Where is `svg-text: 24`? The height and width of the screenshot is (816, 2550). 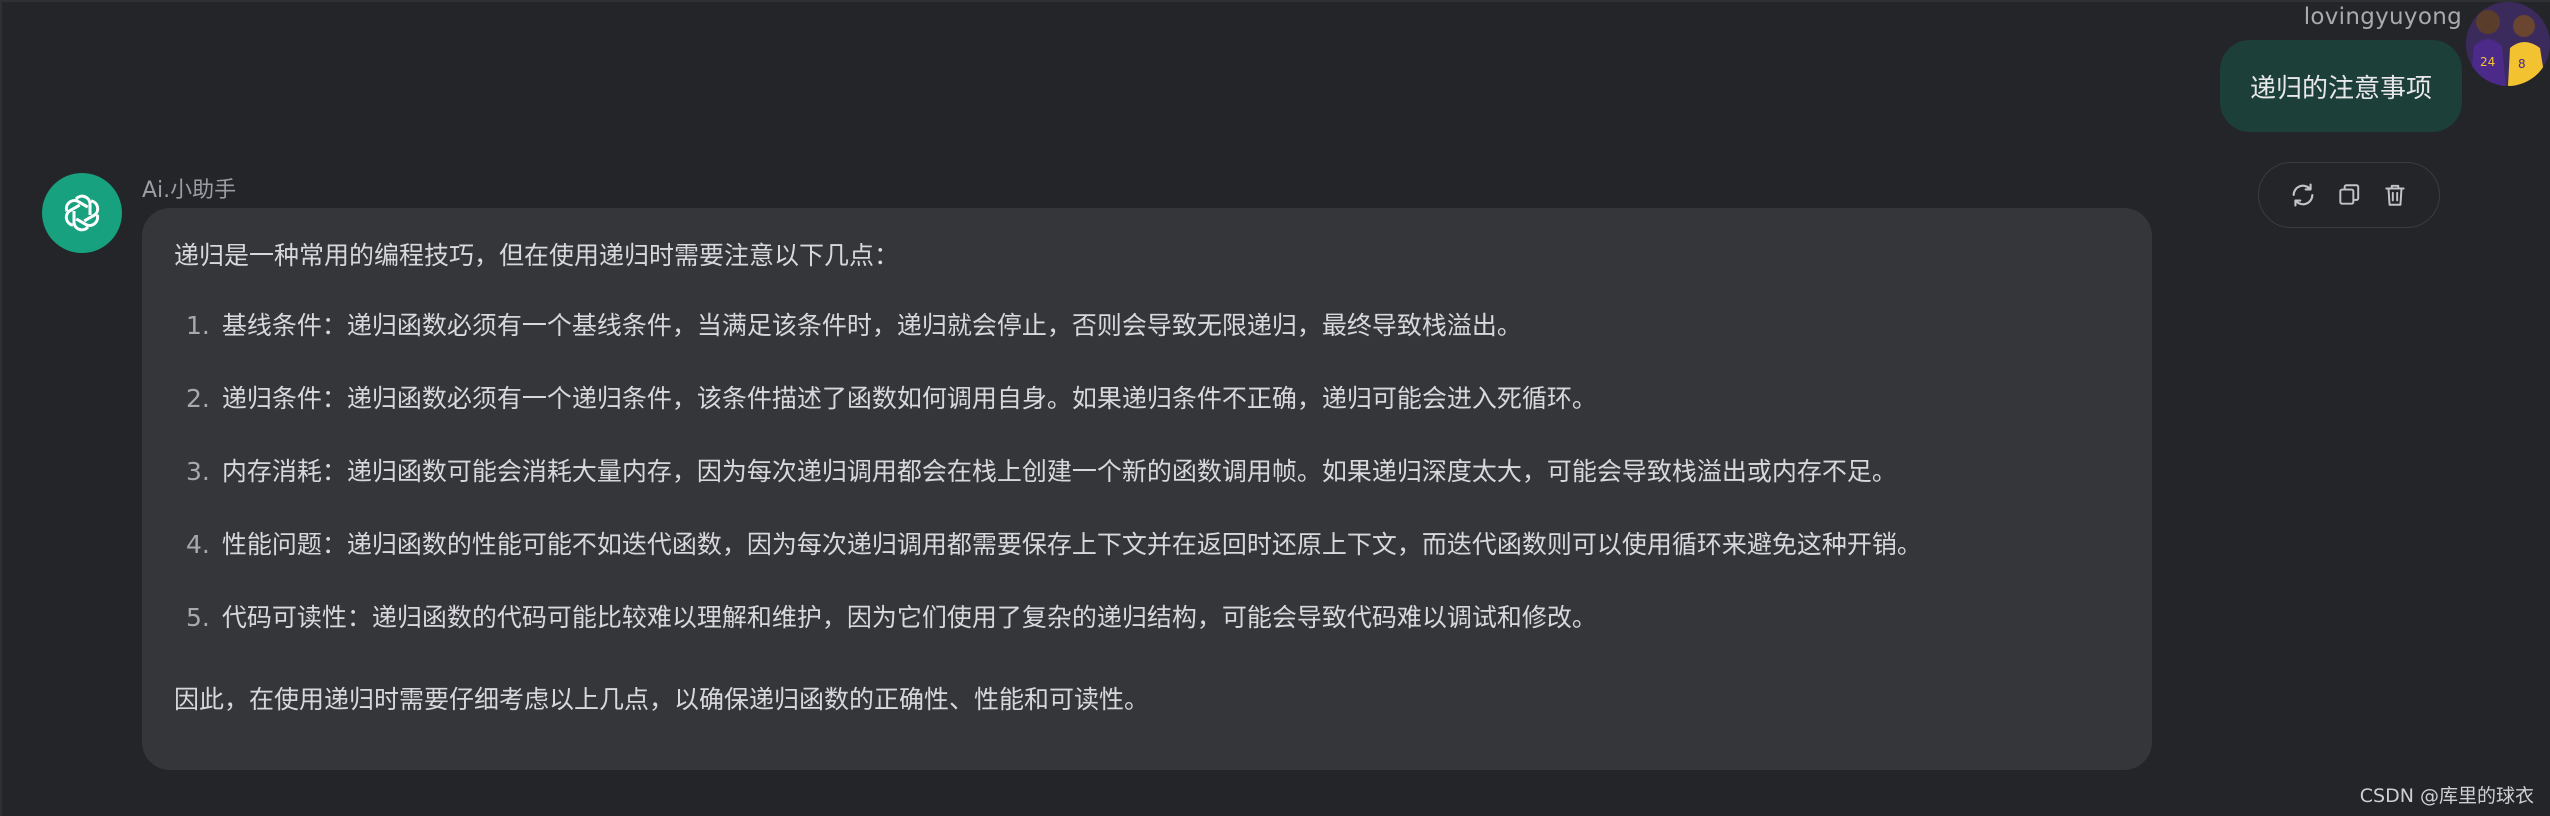 svg-text: 24 is located at coordinates (2487, 62).